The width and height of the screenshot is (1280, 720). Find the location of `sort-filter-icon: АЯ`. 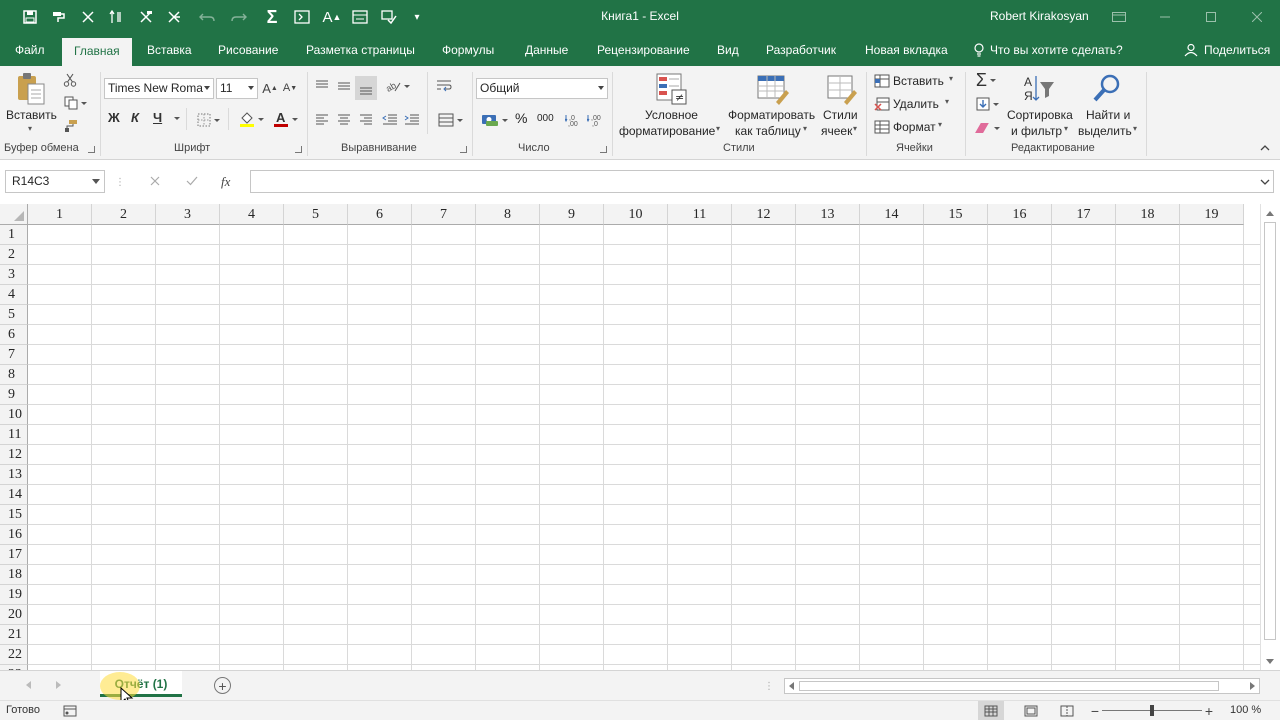

sort-filter-icon: АЯ is located at coordinates (1039, 89).